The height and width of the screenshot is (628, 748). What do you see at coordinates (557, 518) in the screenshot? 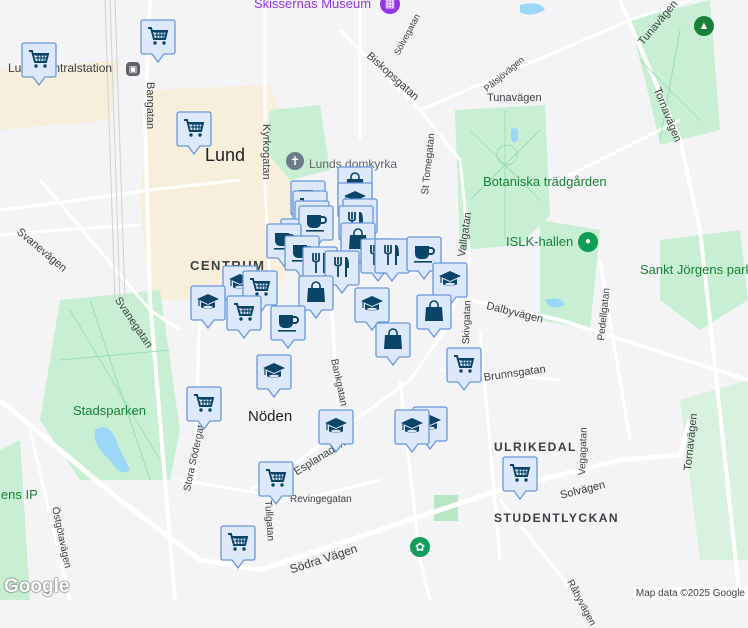
I see `label-studentlyckan: STUDENTLYCKAN` at bounding box center [557, 518].